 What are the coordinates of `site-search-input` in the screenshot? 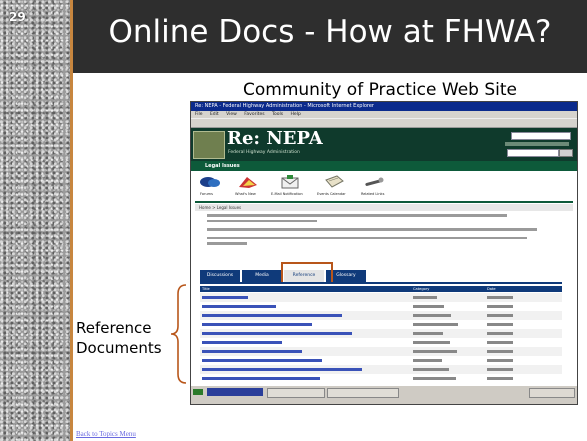 It's located at (541, 136).